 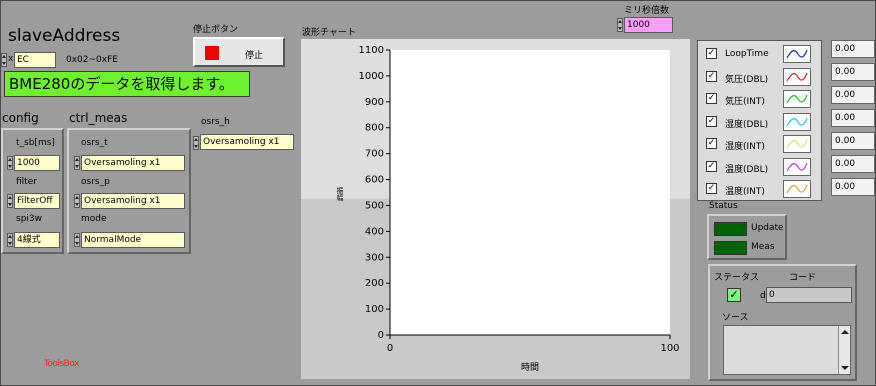 What do you see at coordinates (782, 322) in the screenshot?
I see `error-cluster: ステータス コード ✓ d 0 ソース` at bounding box center [782, 322].